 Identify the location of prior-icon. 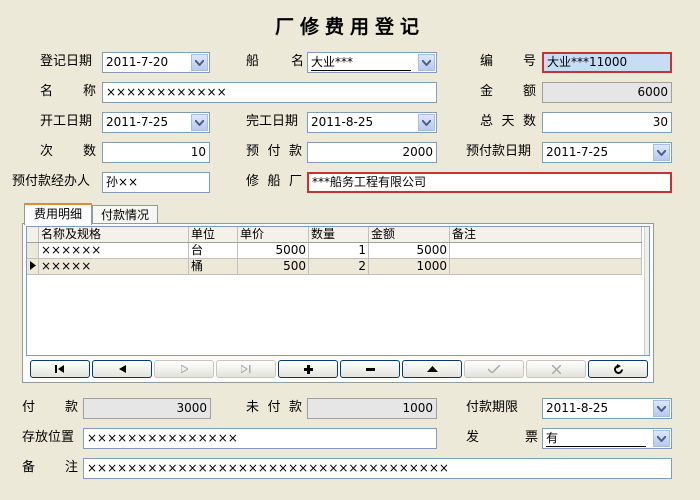
(122, 369).